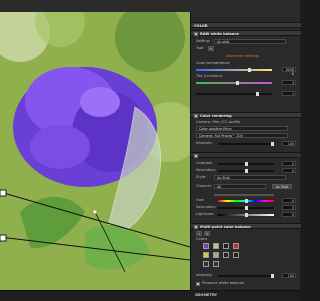  I want to click on color-section-header: COLOR, so click(246, 25).